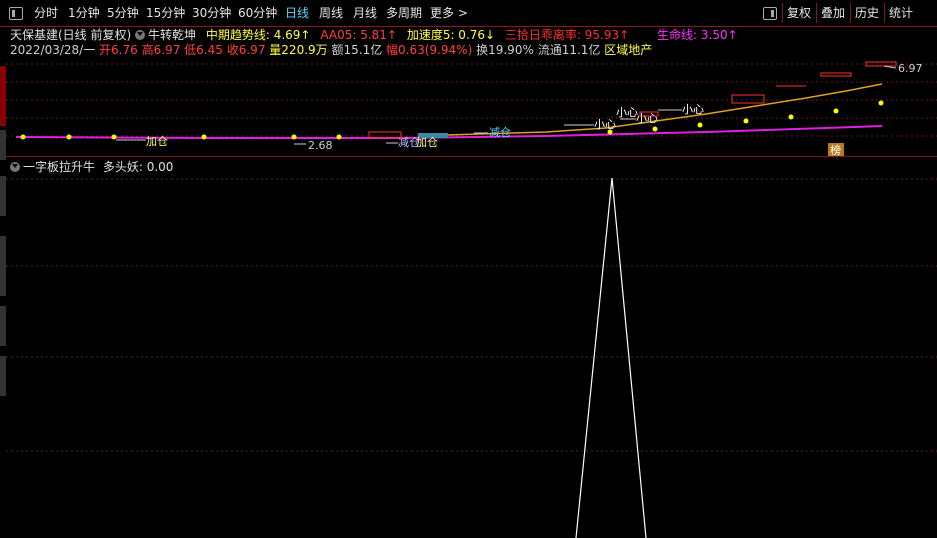 The height and width of the screenshot is (538, 937). What do you see at coordinates (211, 13) in the screenshot?
I see `tab-30min: 30分钟` at bounding box center [211, 13].